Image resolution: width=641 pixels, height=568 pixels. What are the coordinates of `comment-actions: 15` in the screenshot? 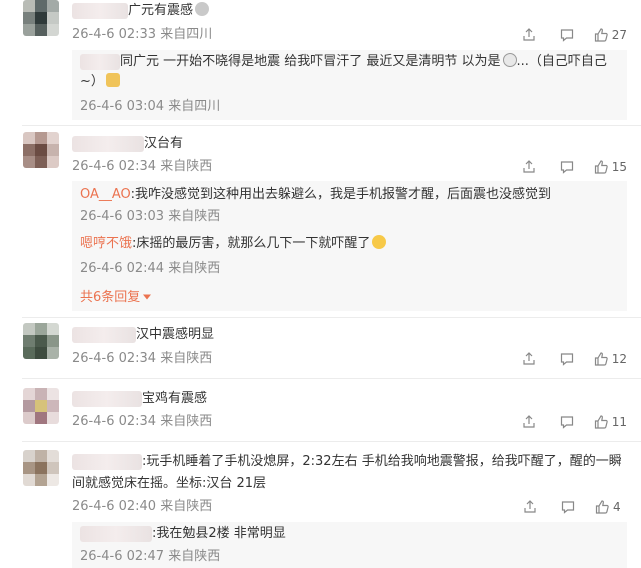 It's located at (568, 167).